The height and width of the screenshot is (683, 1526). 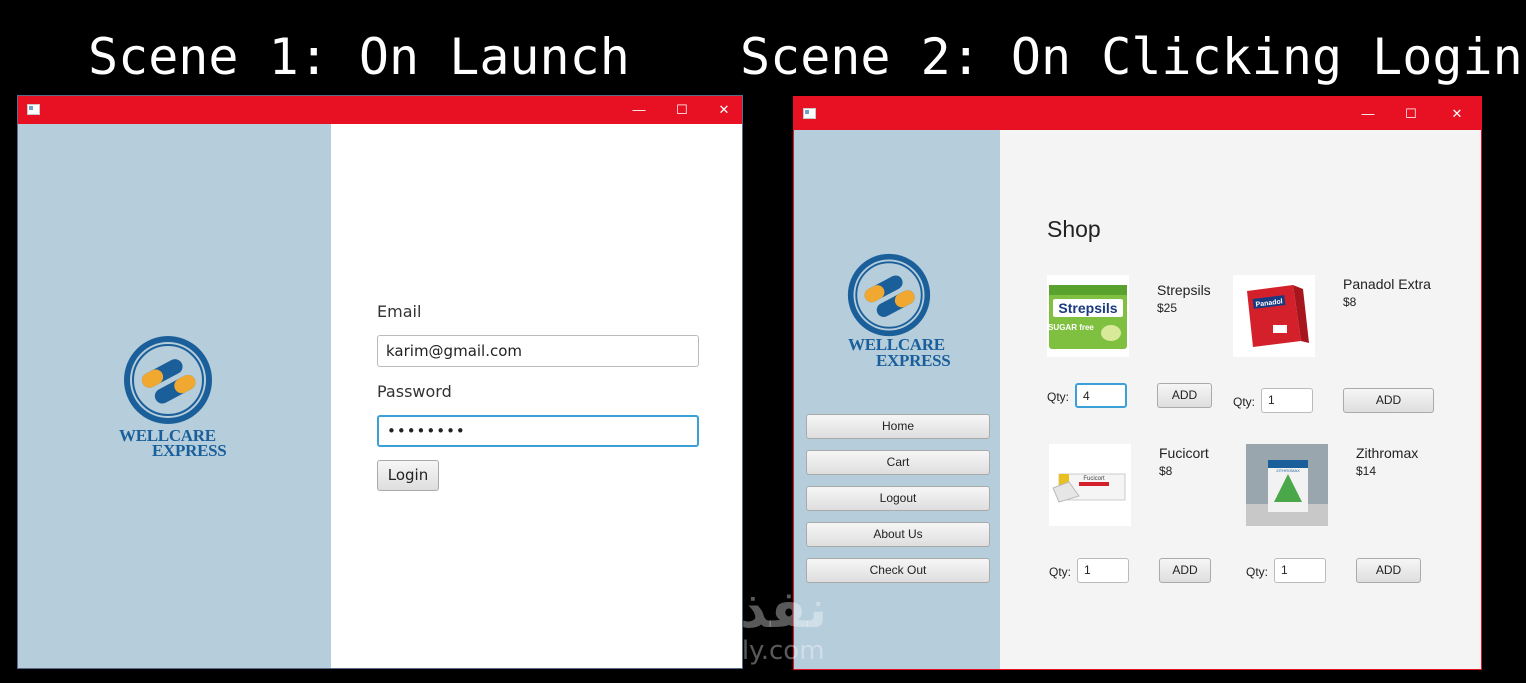 What do you see at coordinates (748, 610) in the screenshot?
I see `watermark-arabic: نفذلي` at bounding box center [748, 610].